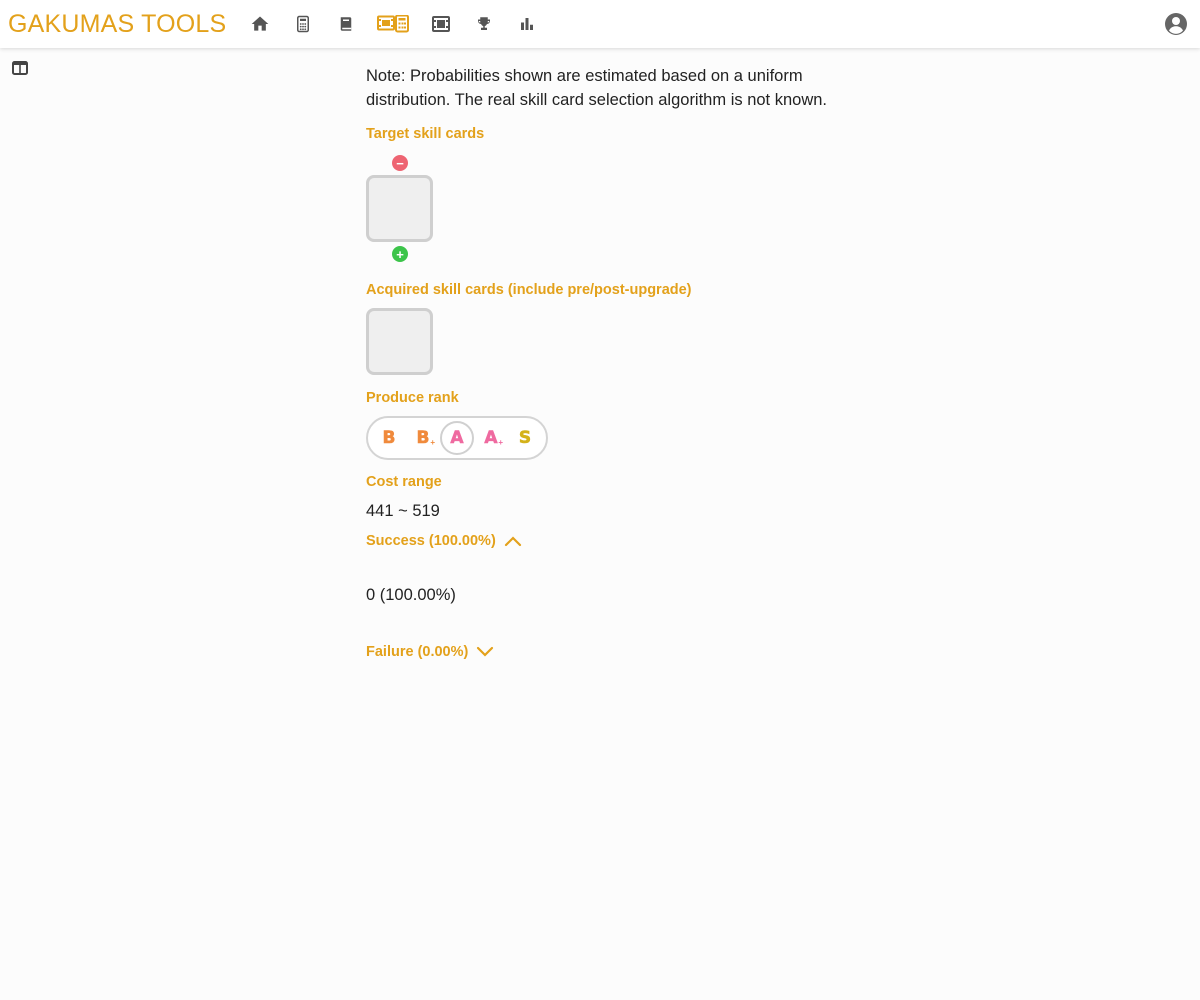 The width and height of the screenshot is (1200, 1000). I want to click on chevron-up-icon, so click(512, 541).